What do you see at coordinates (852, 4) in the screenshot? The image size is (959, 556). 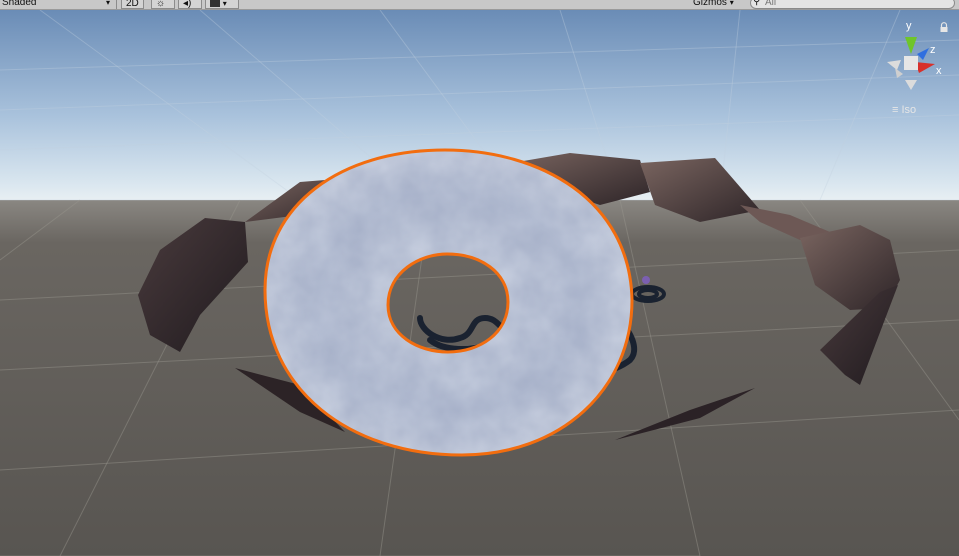 I see `search-input: All` at bounding box center [852, 4].